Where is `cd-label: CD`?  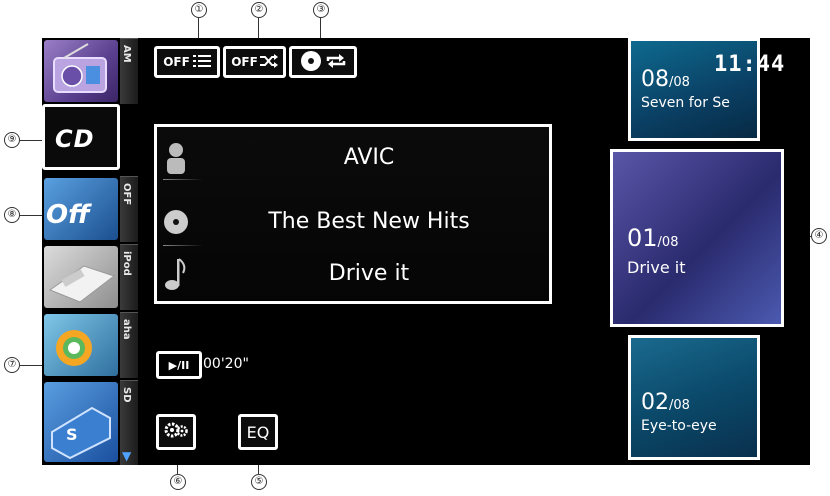
cd-label: CD is located at coordinates (75, 139).